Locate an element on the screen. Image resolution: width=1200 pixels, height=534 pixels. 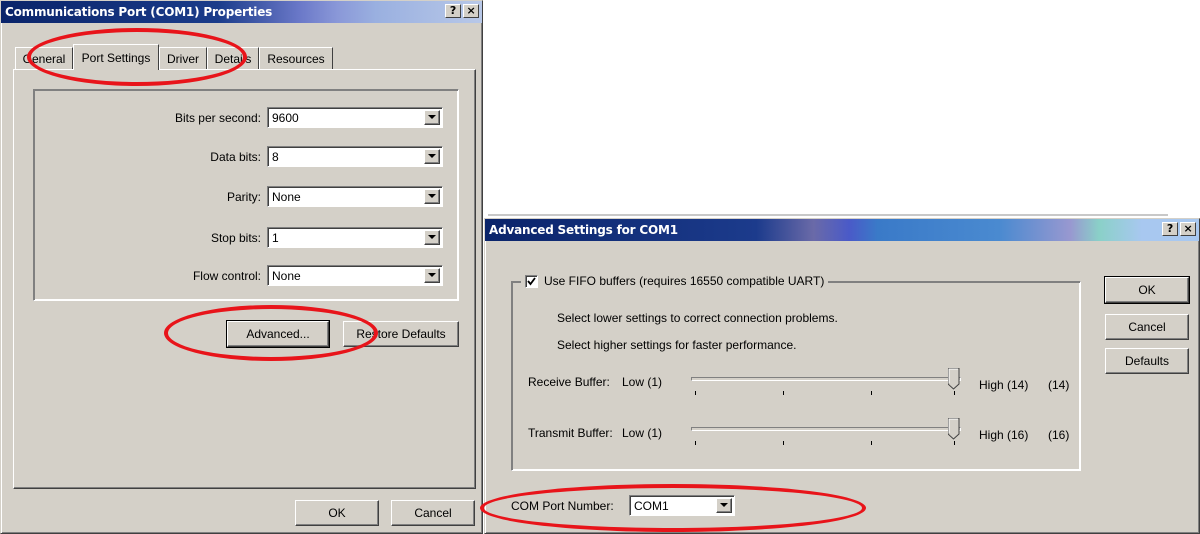
tab-label: Port Settings is located at coordinates (116, 57).